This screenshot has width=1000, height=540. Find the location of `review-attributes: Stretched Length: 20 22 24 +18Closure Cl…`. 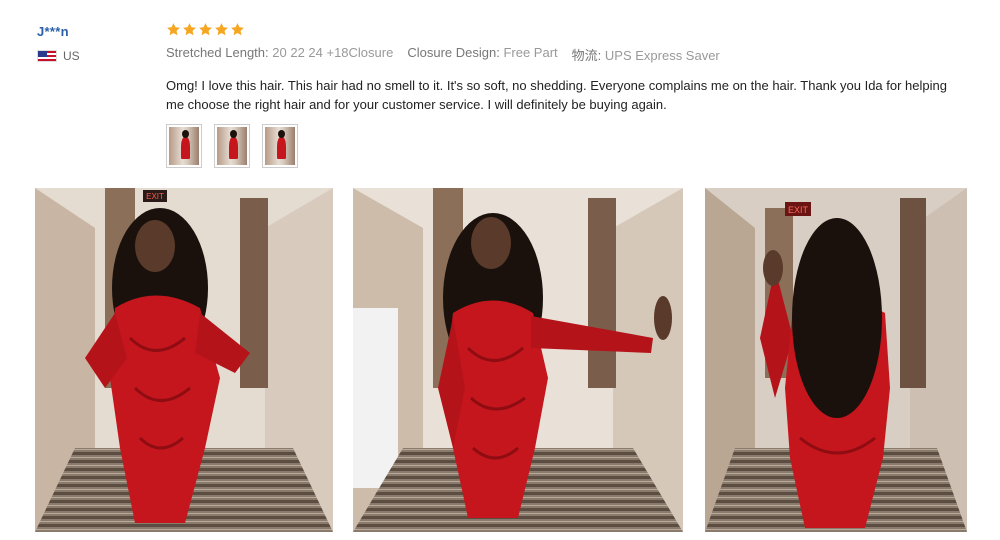

review-attributes: Stretched Length: 20 22 24 +18Closure Cl… is located at coordinates (566, 54).